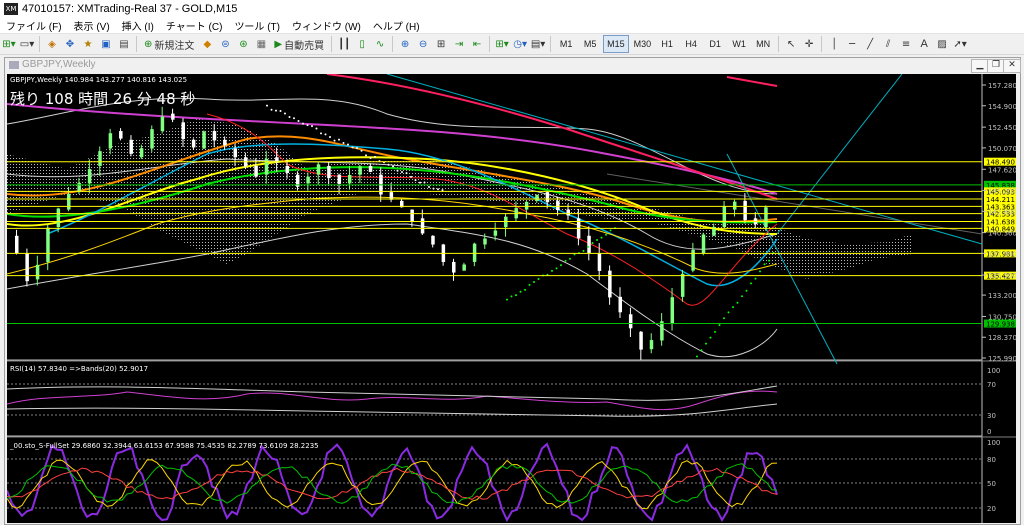  Describe the element at coordinates (9, 44) in the screenshot. I see `new-chart-icon: ⊞▾` at that location.